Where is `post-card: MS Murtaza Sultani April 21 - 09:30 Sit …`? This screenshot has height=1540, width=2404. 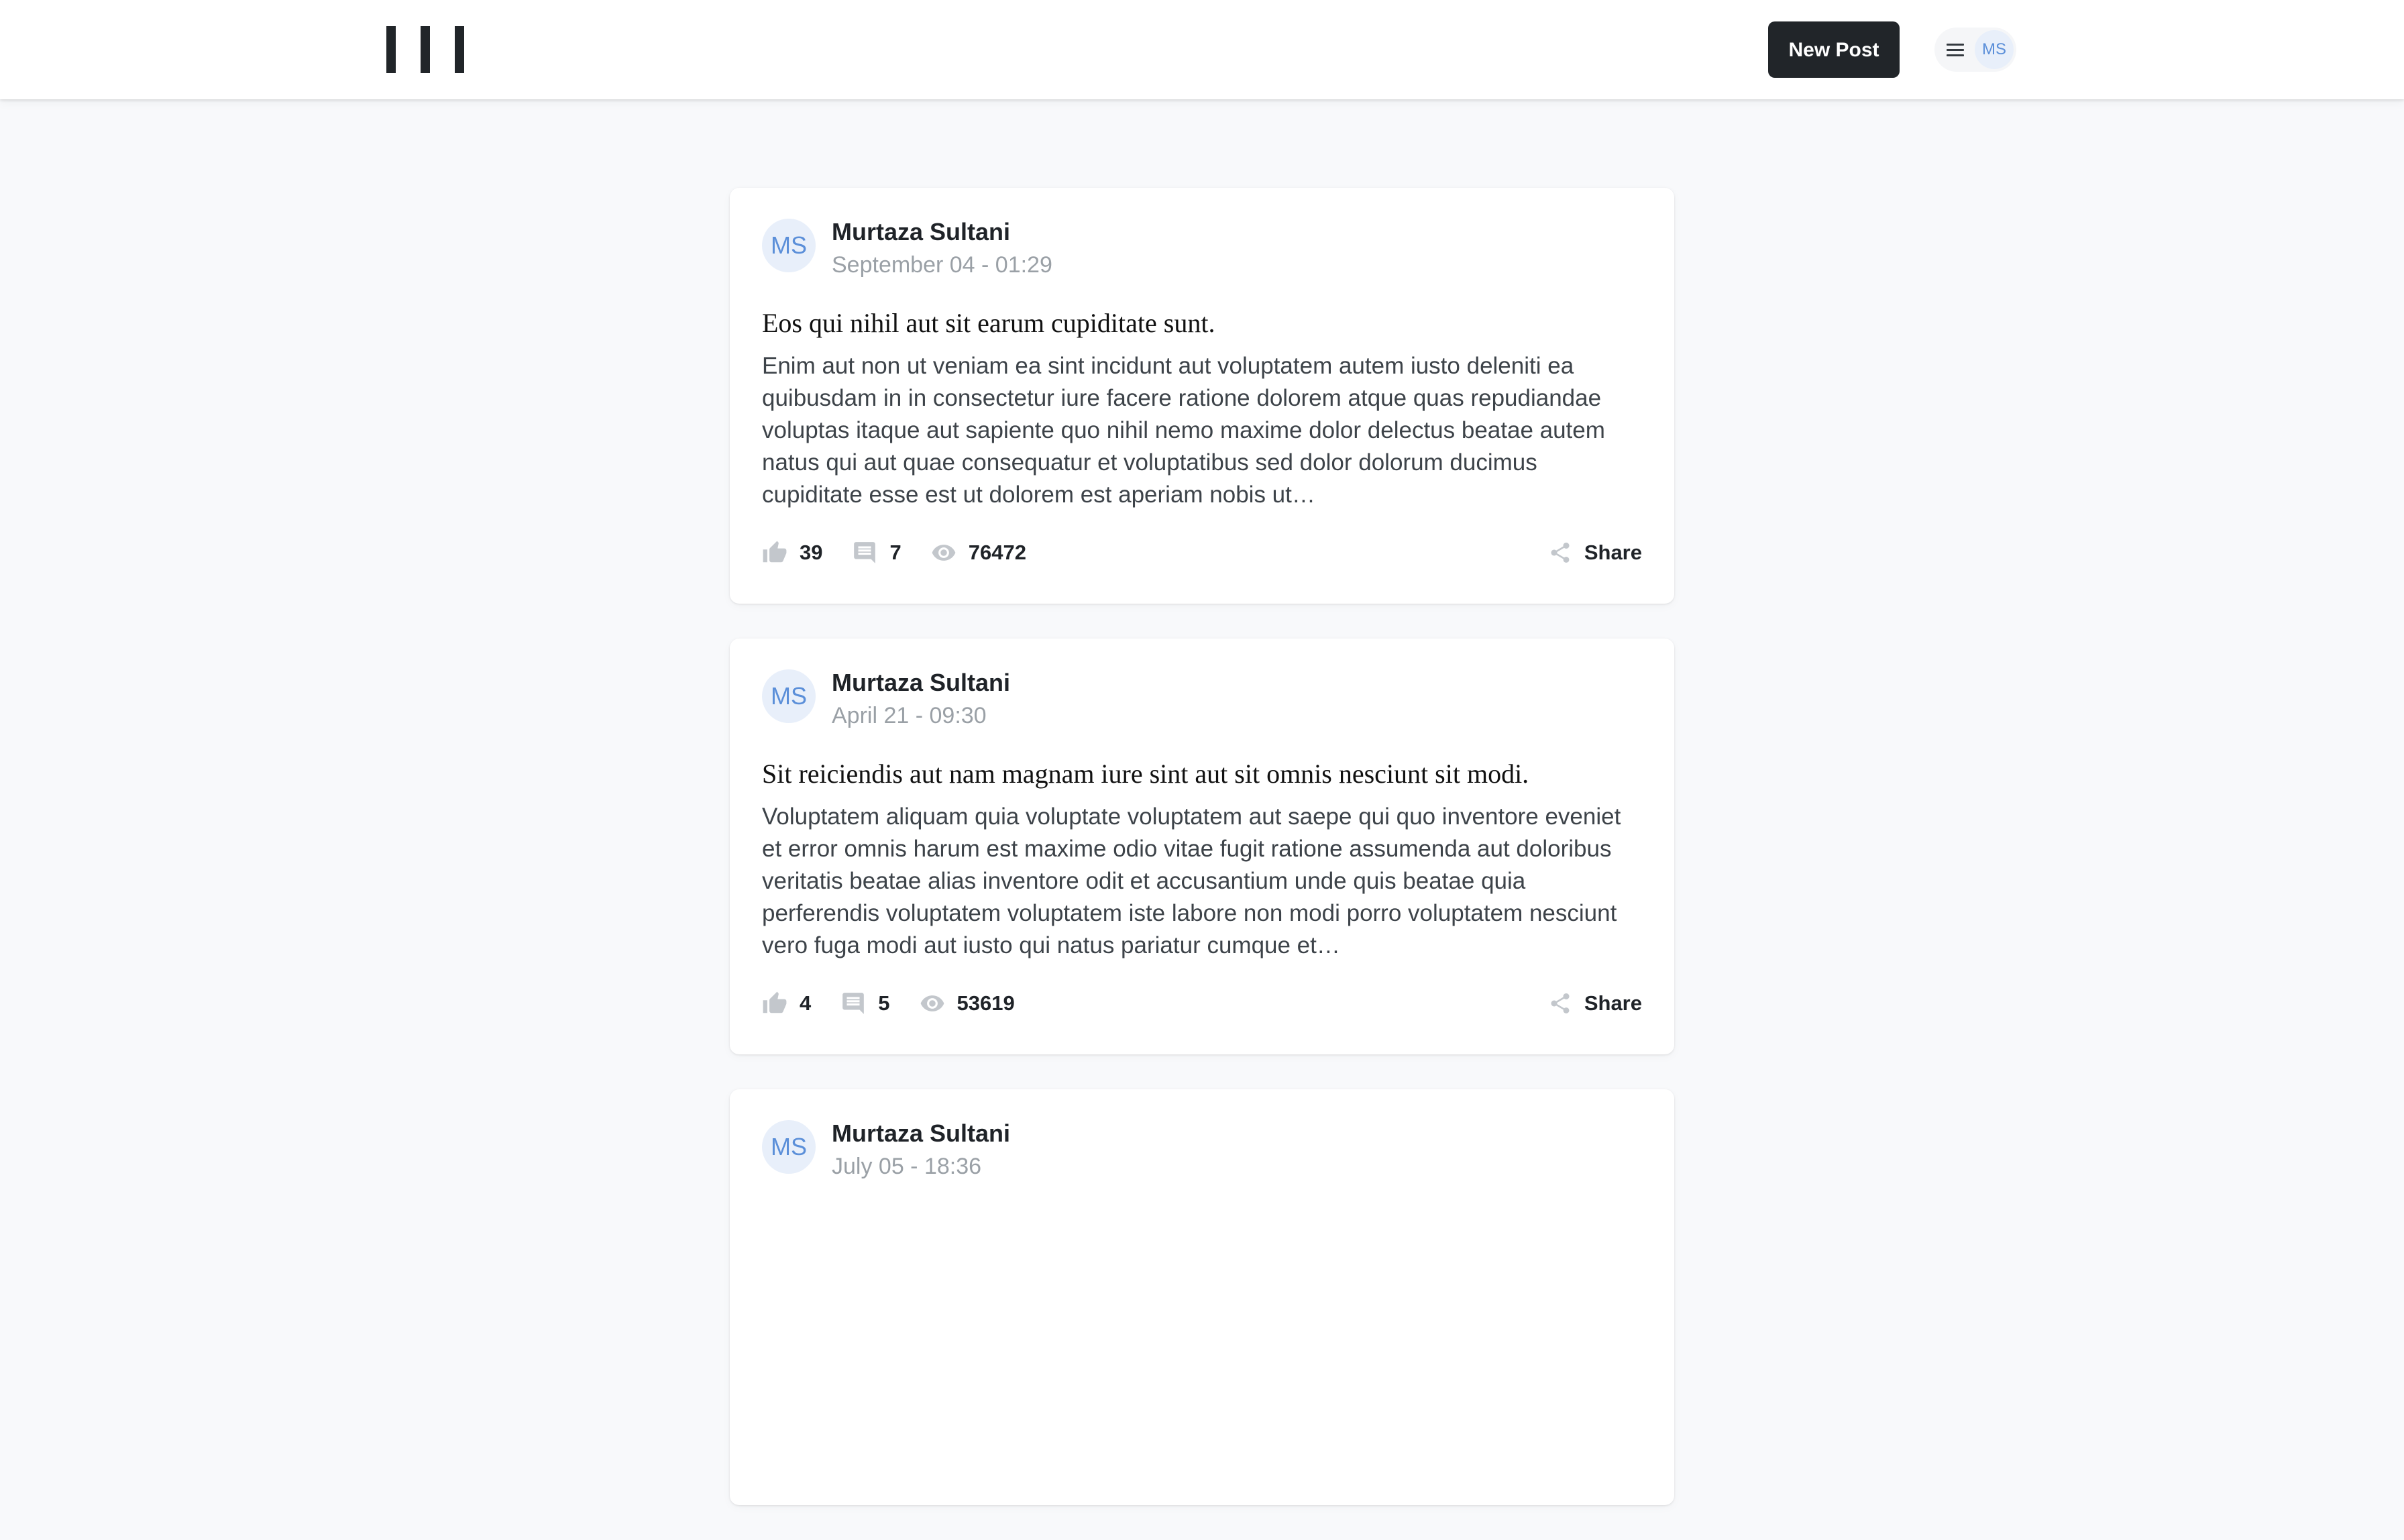 post-card: MS Murtaza Sultani April 21 - 09:30 Sit … is located at coordinates (1202, 846).